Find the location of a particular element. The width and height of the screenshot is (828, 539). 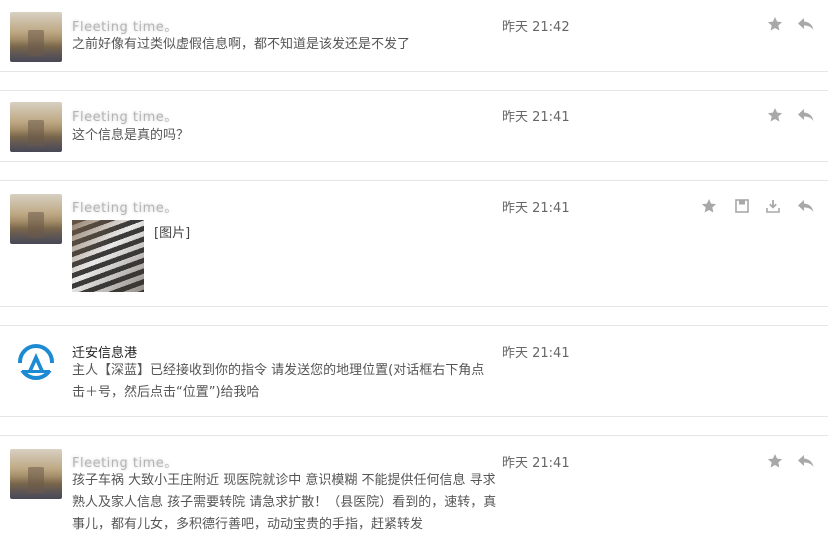

qianan-logo-icon is located at coordinates (36, 362).